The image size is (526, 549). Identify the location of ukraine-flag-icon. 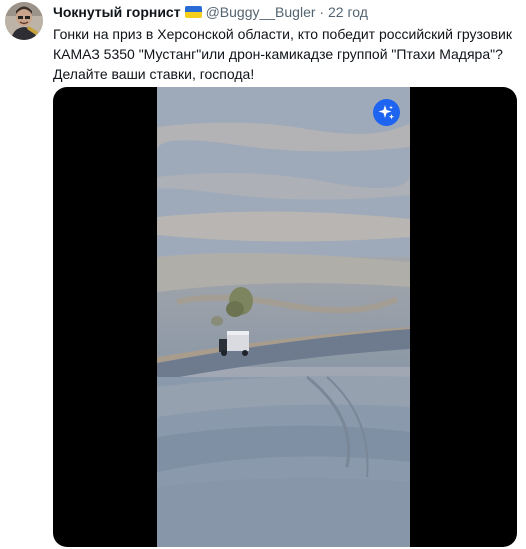
(193, 12).